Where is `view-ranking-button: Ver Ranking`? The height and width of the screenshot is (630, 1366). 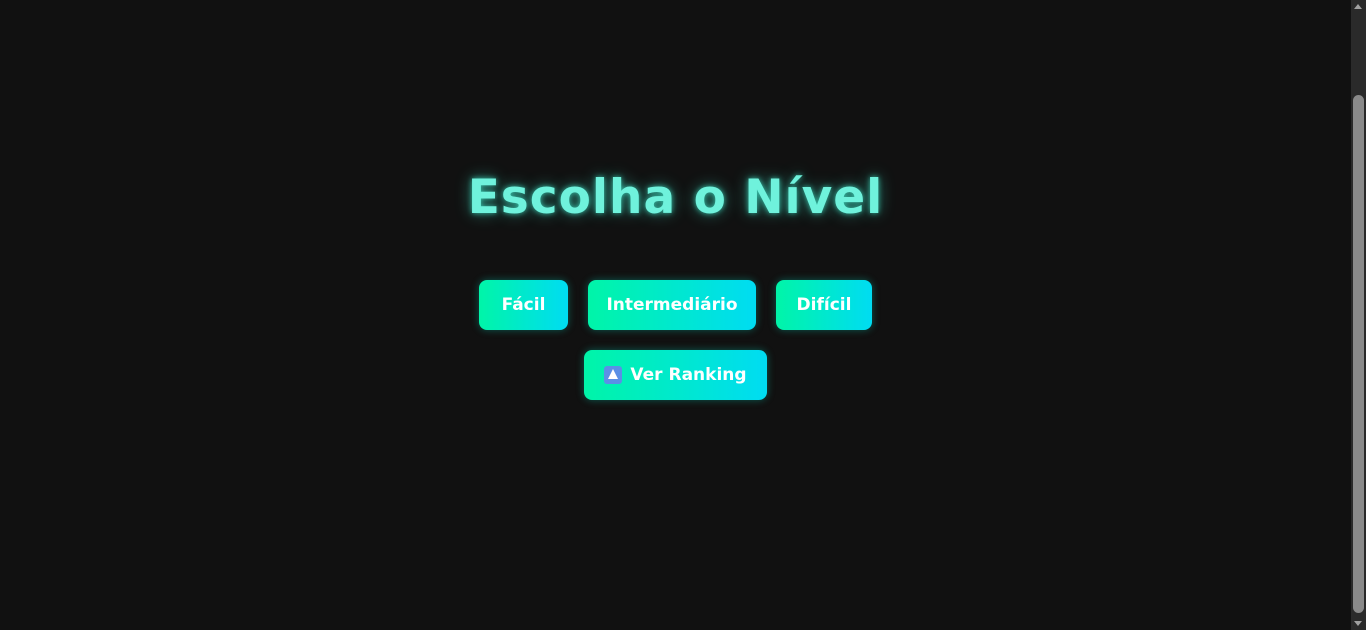
view-ranking-button: Ver Ranking is located at coordinates (675, 375).